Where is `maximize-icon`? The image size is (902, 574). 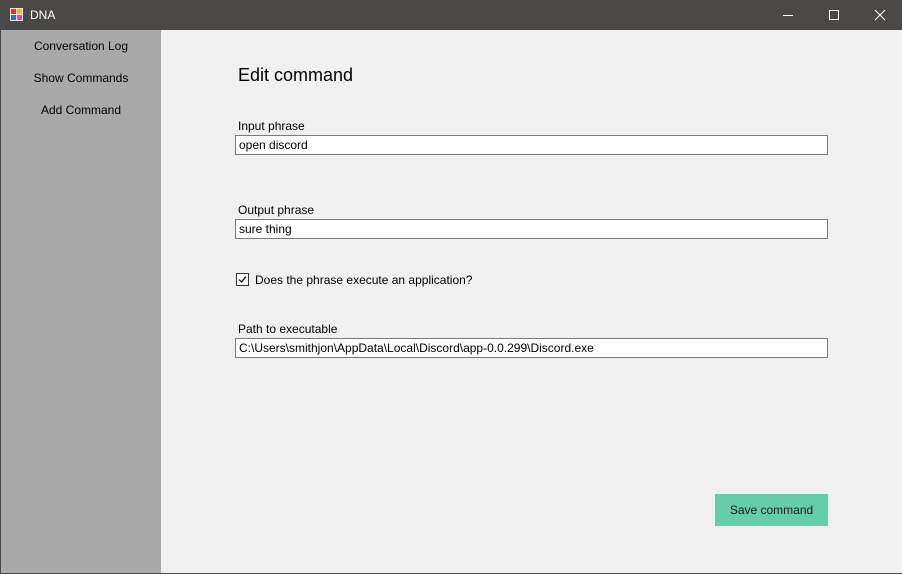
maximize-icon is located at coordinates (834, 15).